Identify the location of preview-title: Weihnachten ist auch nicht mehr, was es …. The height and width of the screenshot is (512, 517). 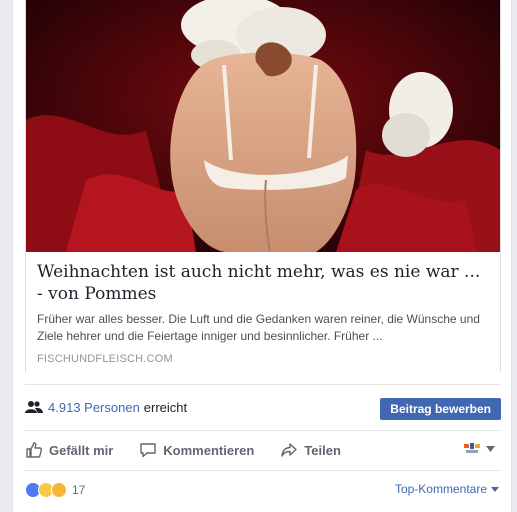
(263, 283).